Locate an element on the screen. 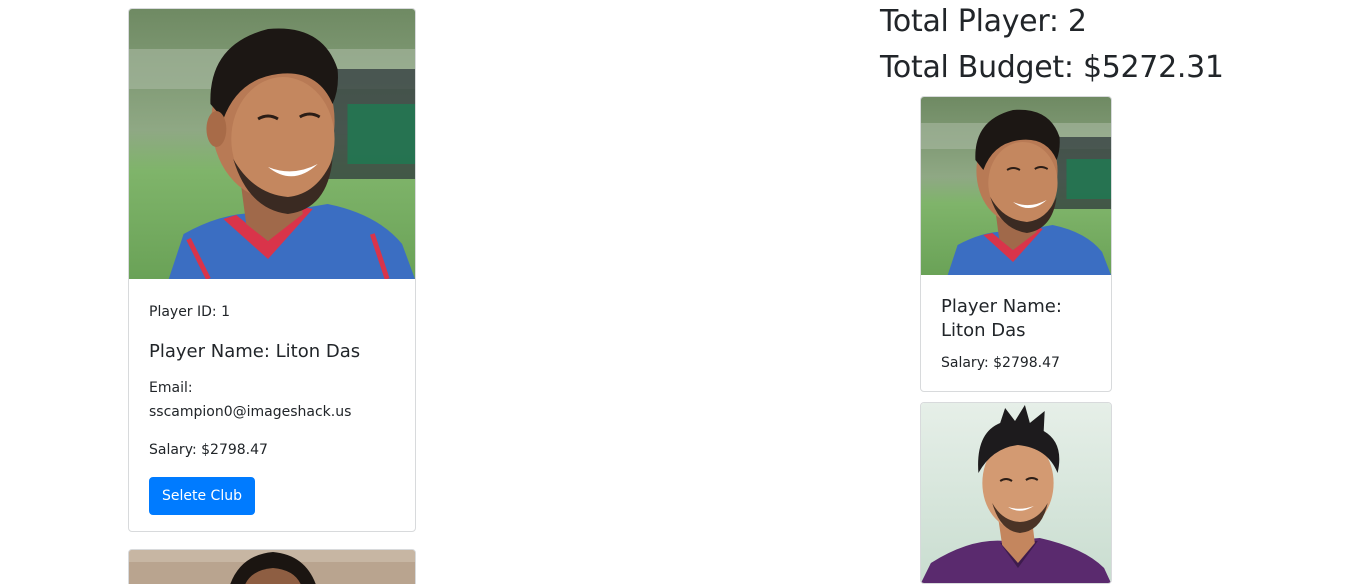 This screenshot has width=1346, height=584. total-budget: Total Budget: $5272.31 is located at coordinates (1052, 67).